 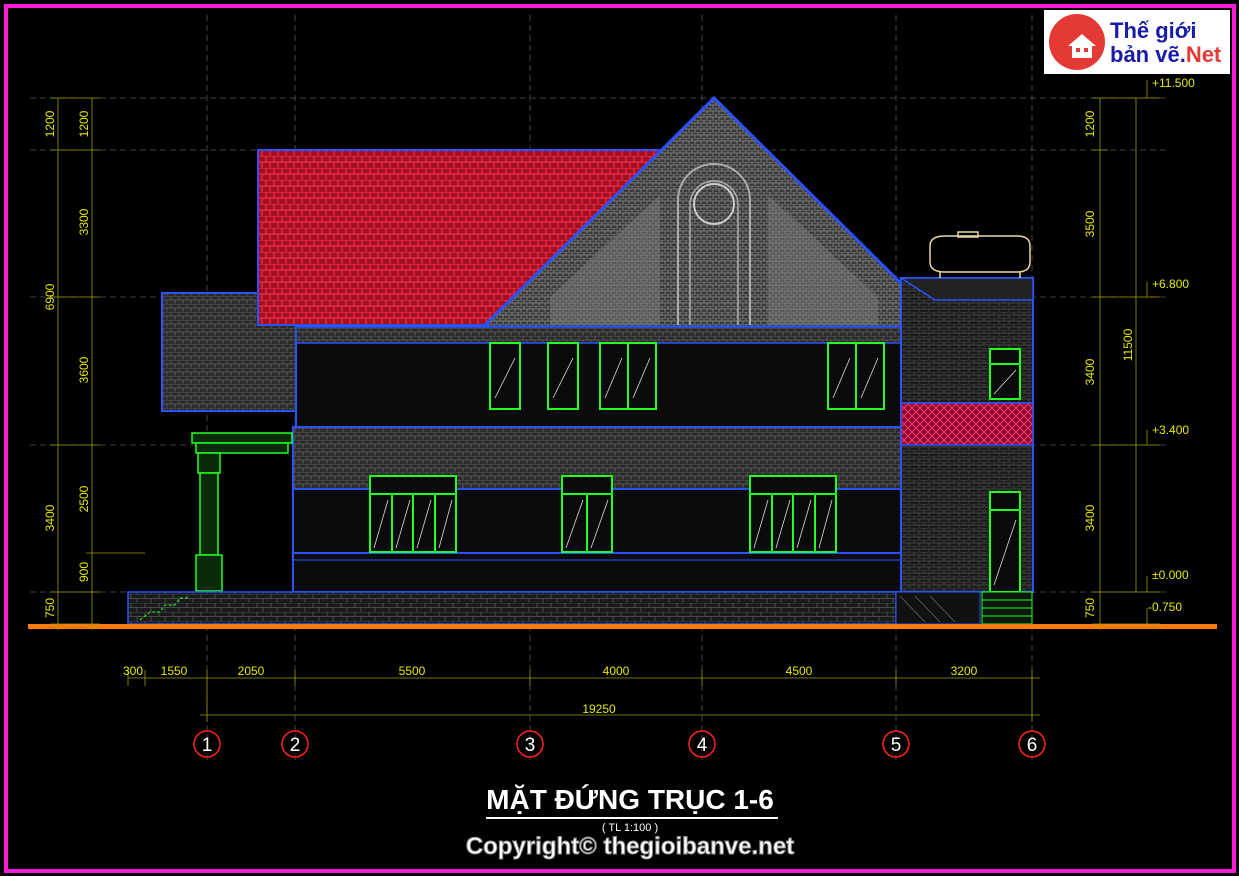 I want to click on water-tank, so click(x=980, y=254).